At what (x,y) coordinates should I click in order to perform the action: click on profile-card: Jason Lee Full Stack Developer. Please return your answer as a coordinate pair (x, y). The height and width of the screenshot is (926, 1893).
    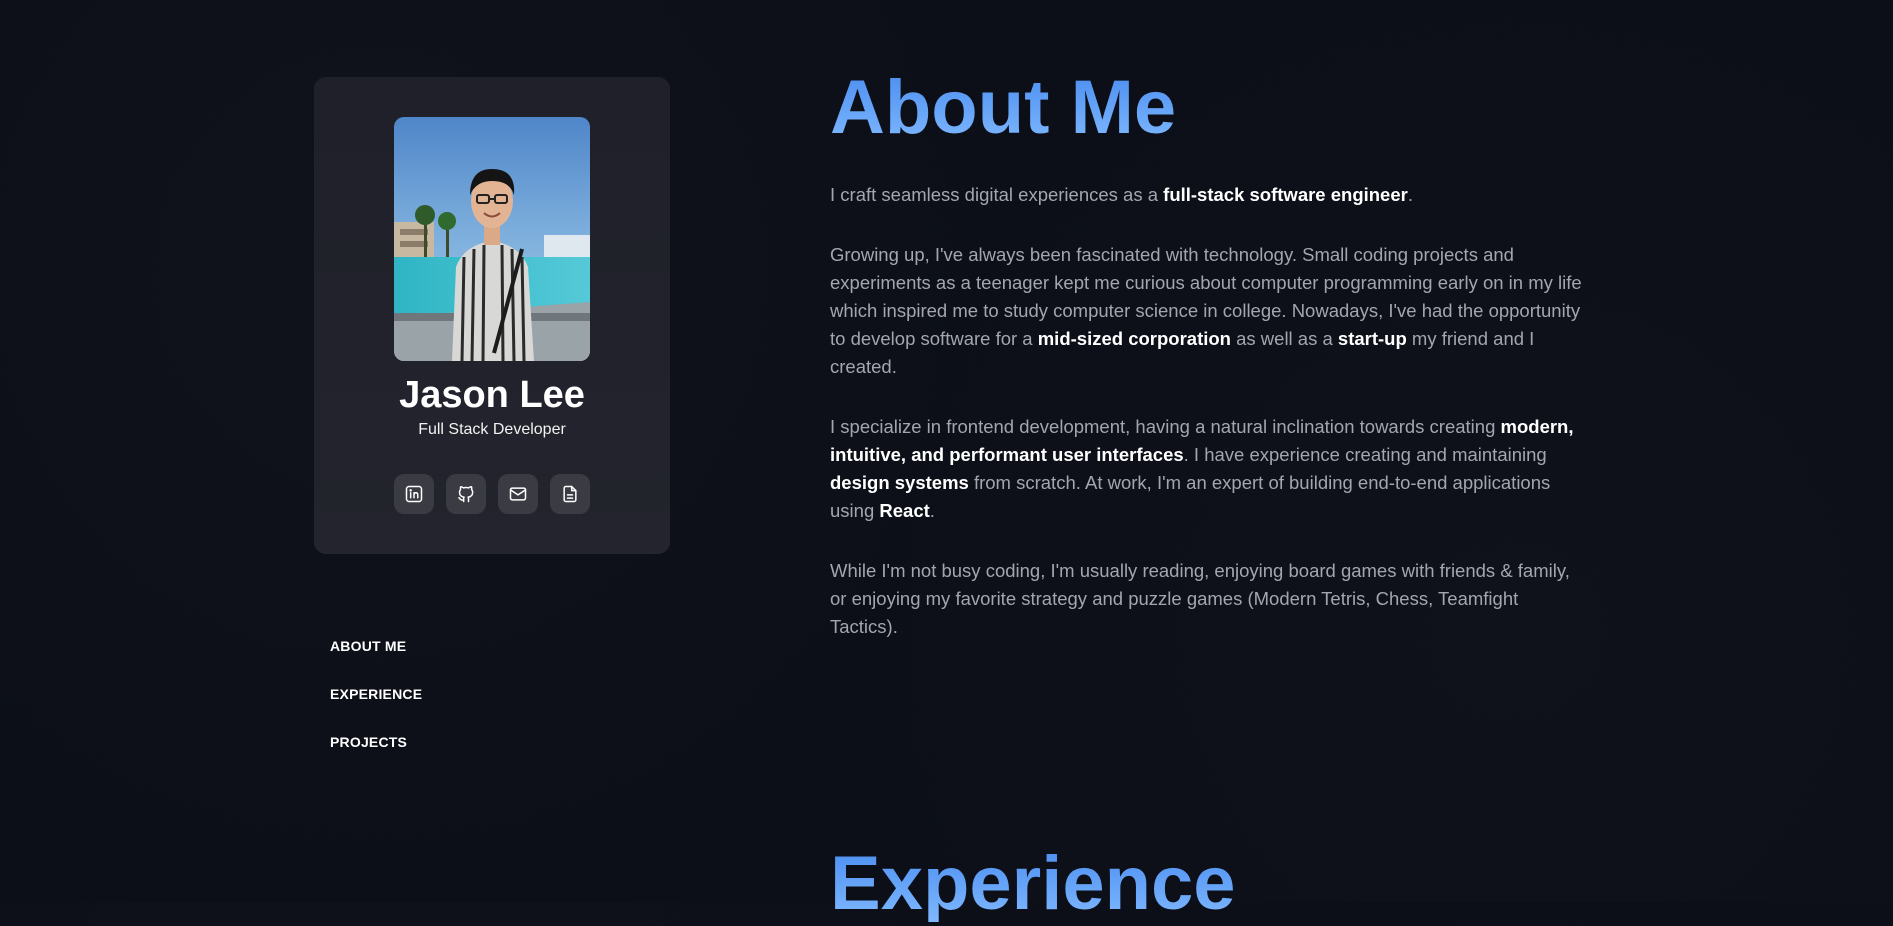
    Looking at the image, I should click on (492, 315).